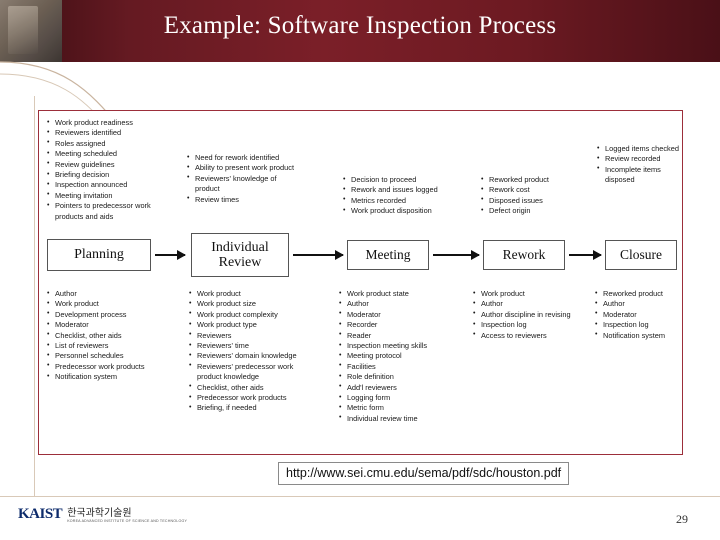 Image resolution: width=720 pixels, height=540 pixels. I want to click on process-box-planning-label: Planning, so click(99, 254).